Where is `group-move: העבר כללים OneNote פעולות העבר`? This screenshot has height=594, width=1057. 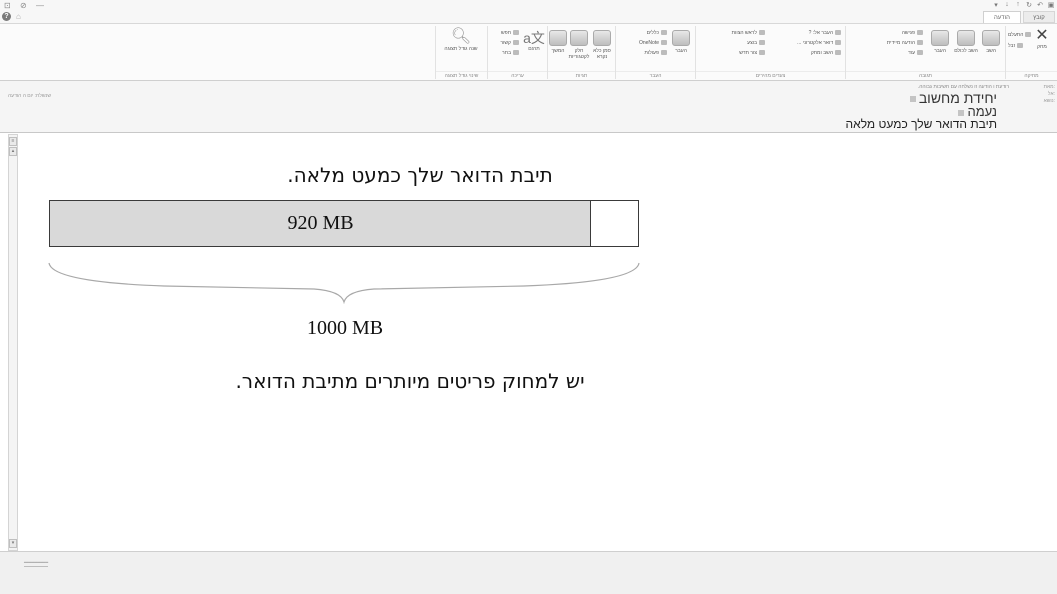 group-move: העבר כללים OneNote פעולות העבר is located at coordinates (655, 52).